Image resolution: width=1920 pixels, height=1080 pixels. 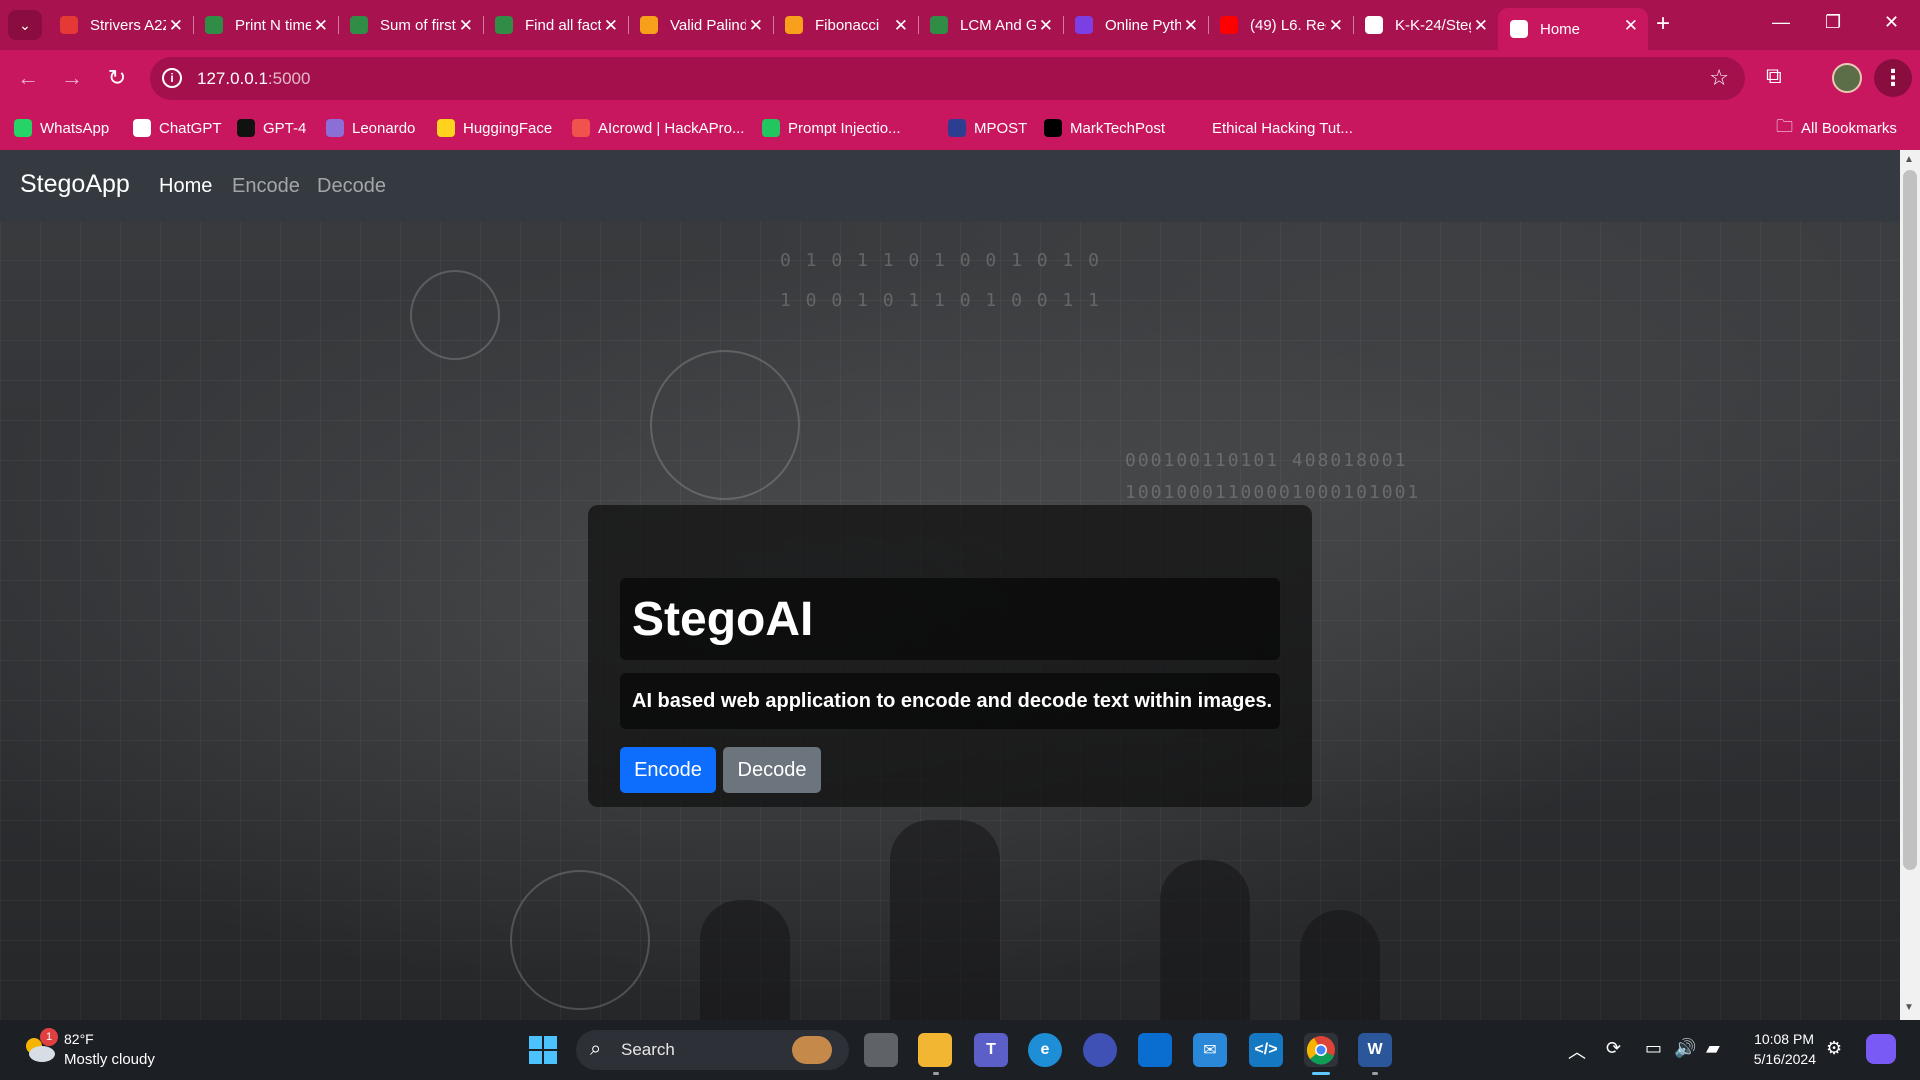 What do you see at coordinates (987, 128) in the screenshot?
I see `bookmark-item: MPOST` at bounding box center [987, 128].